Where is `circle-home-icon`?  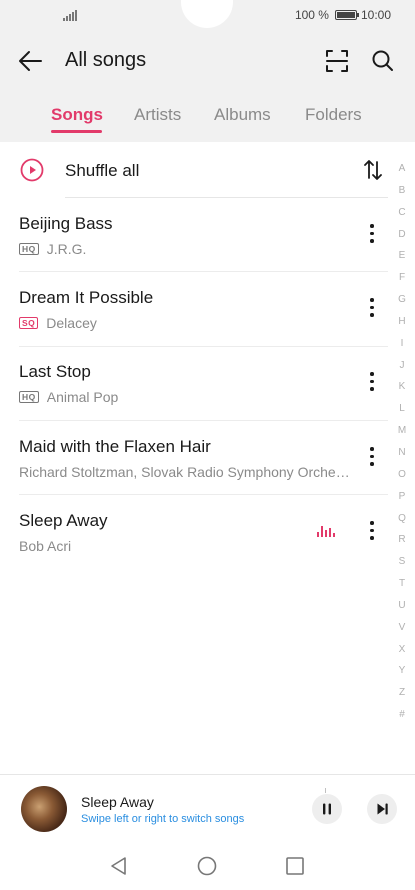
circle-home-icon is located at coordinates (207, 866).